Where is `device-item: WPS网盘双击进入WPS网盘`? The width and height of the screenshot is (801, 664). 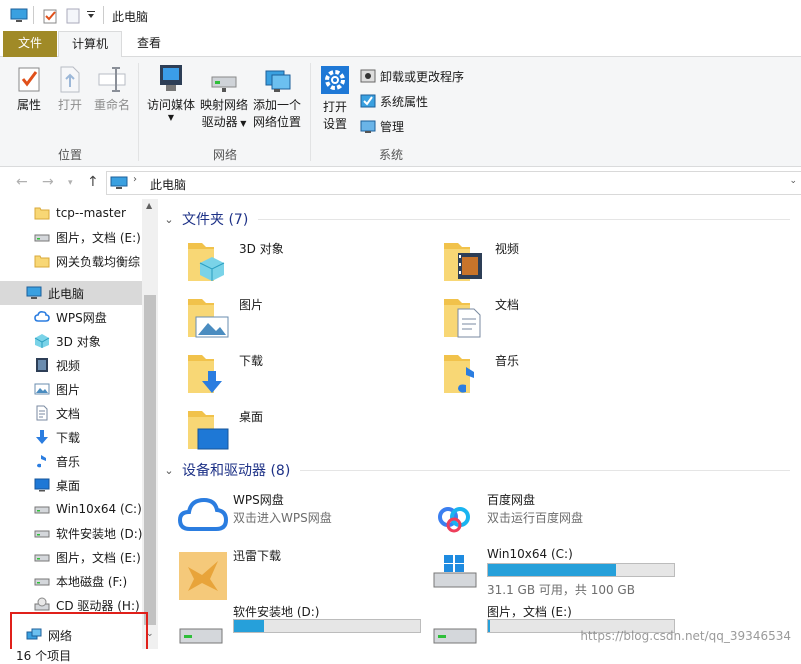 device-item: WPS网盘双击进入WPS网盘 is located at coordinates (302, 519).